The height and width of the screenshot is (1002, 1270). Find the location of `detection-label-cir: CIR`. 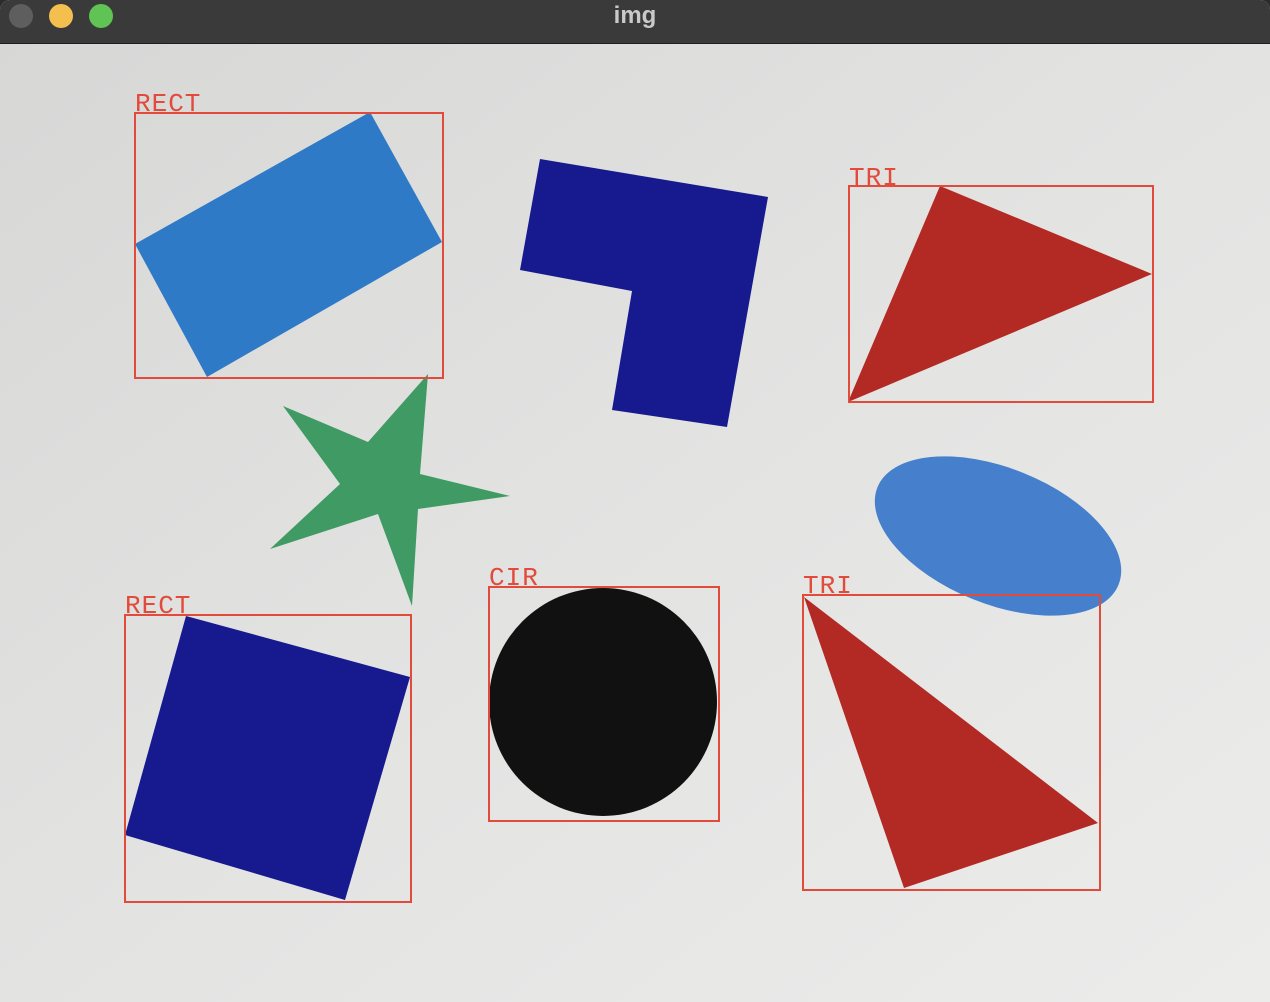

detection-label-cir: CIR is located at coordinates (514, 578).